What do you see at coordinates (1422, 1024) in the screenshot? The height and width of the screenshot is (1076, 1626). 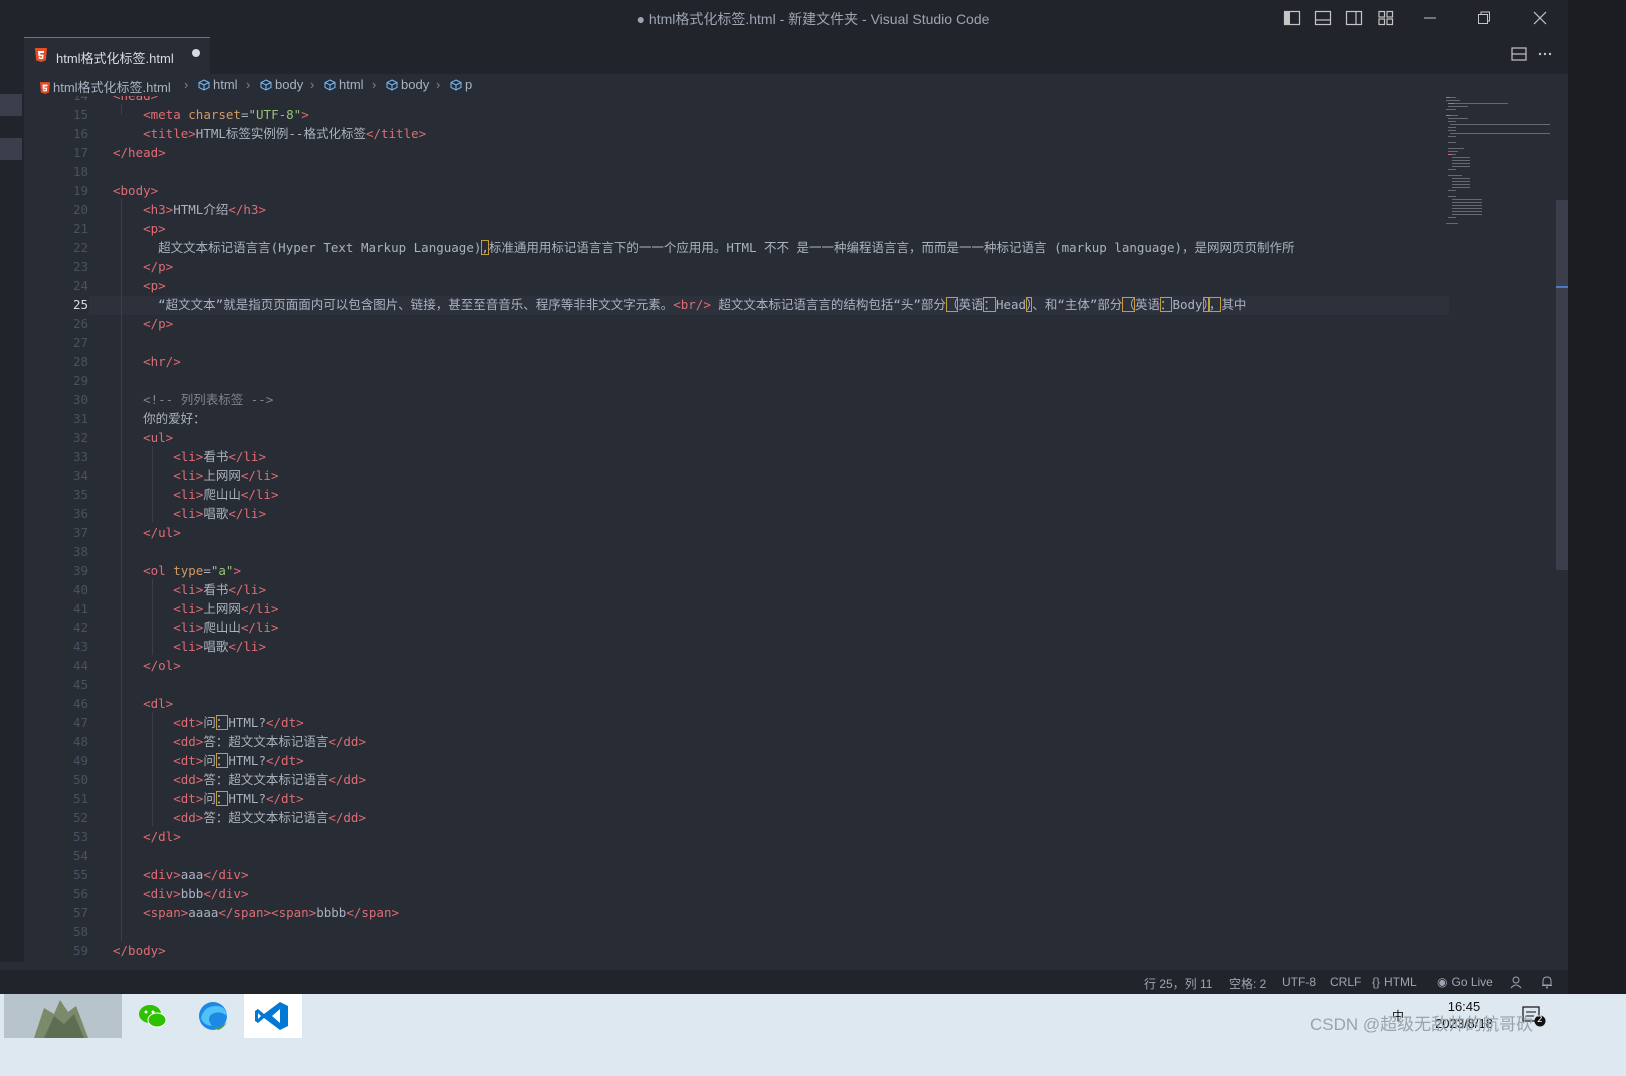 I see `watermark: CSDN @超级无敌帅的航哥砍` at bounding box center [1422, 1024].